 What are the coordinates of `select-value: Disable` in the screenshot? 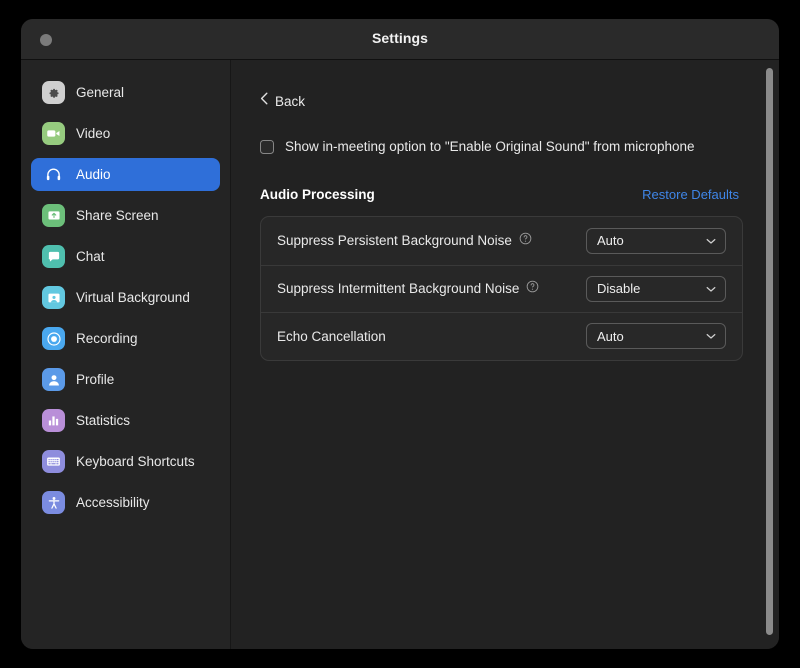 It's located at (619, 289).